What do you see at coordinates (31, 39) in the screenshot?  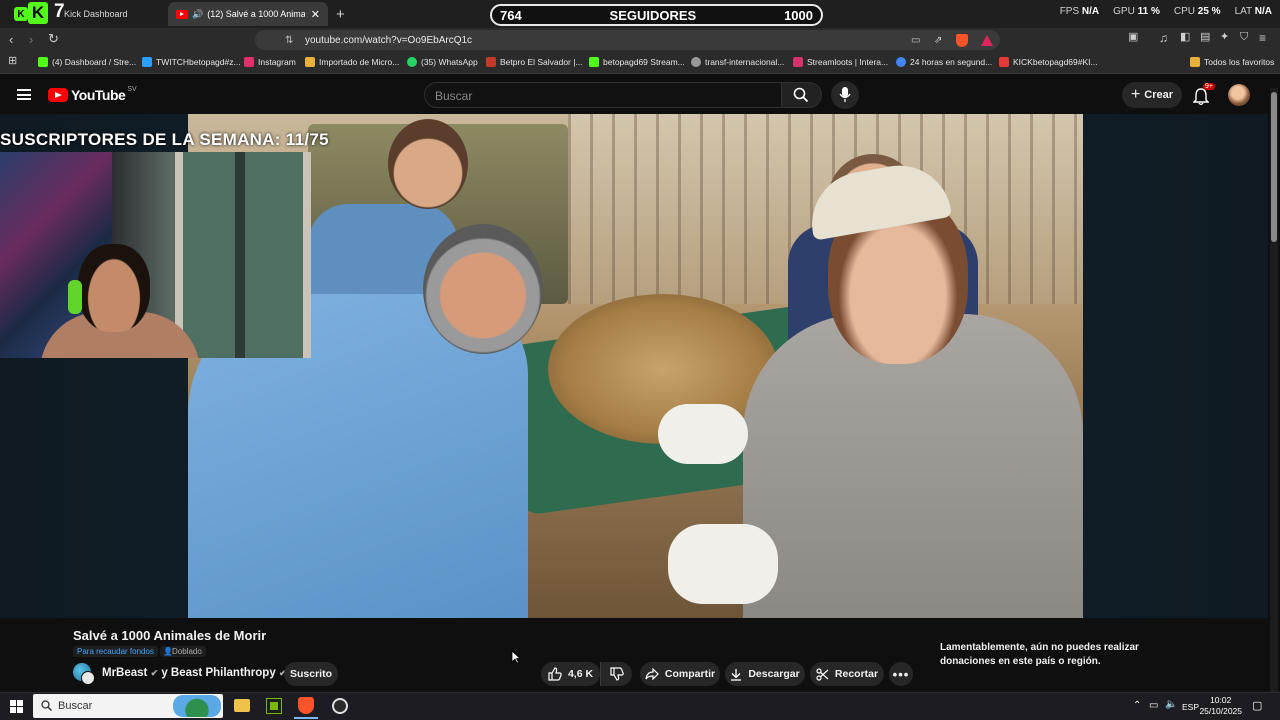 I see `forward-icon: ›` at bounding box center [31, 39].